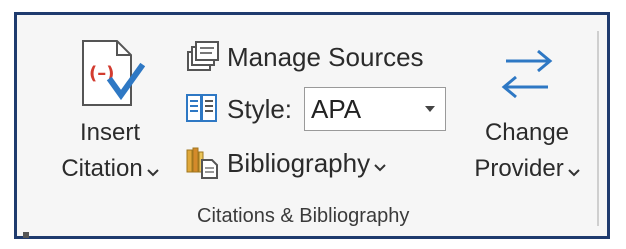 The image size is (626, 249). I want to click on style-label: Style:, so click(260, 108).